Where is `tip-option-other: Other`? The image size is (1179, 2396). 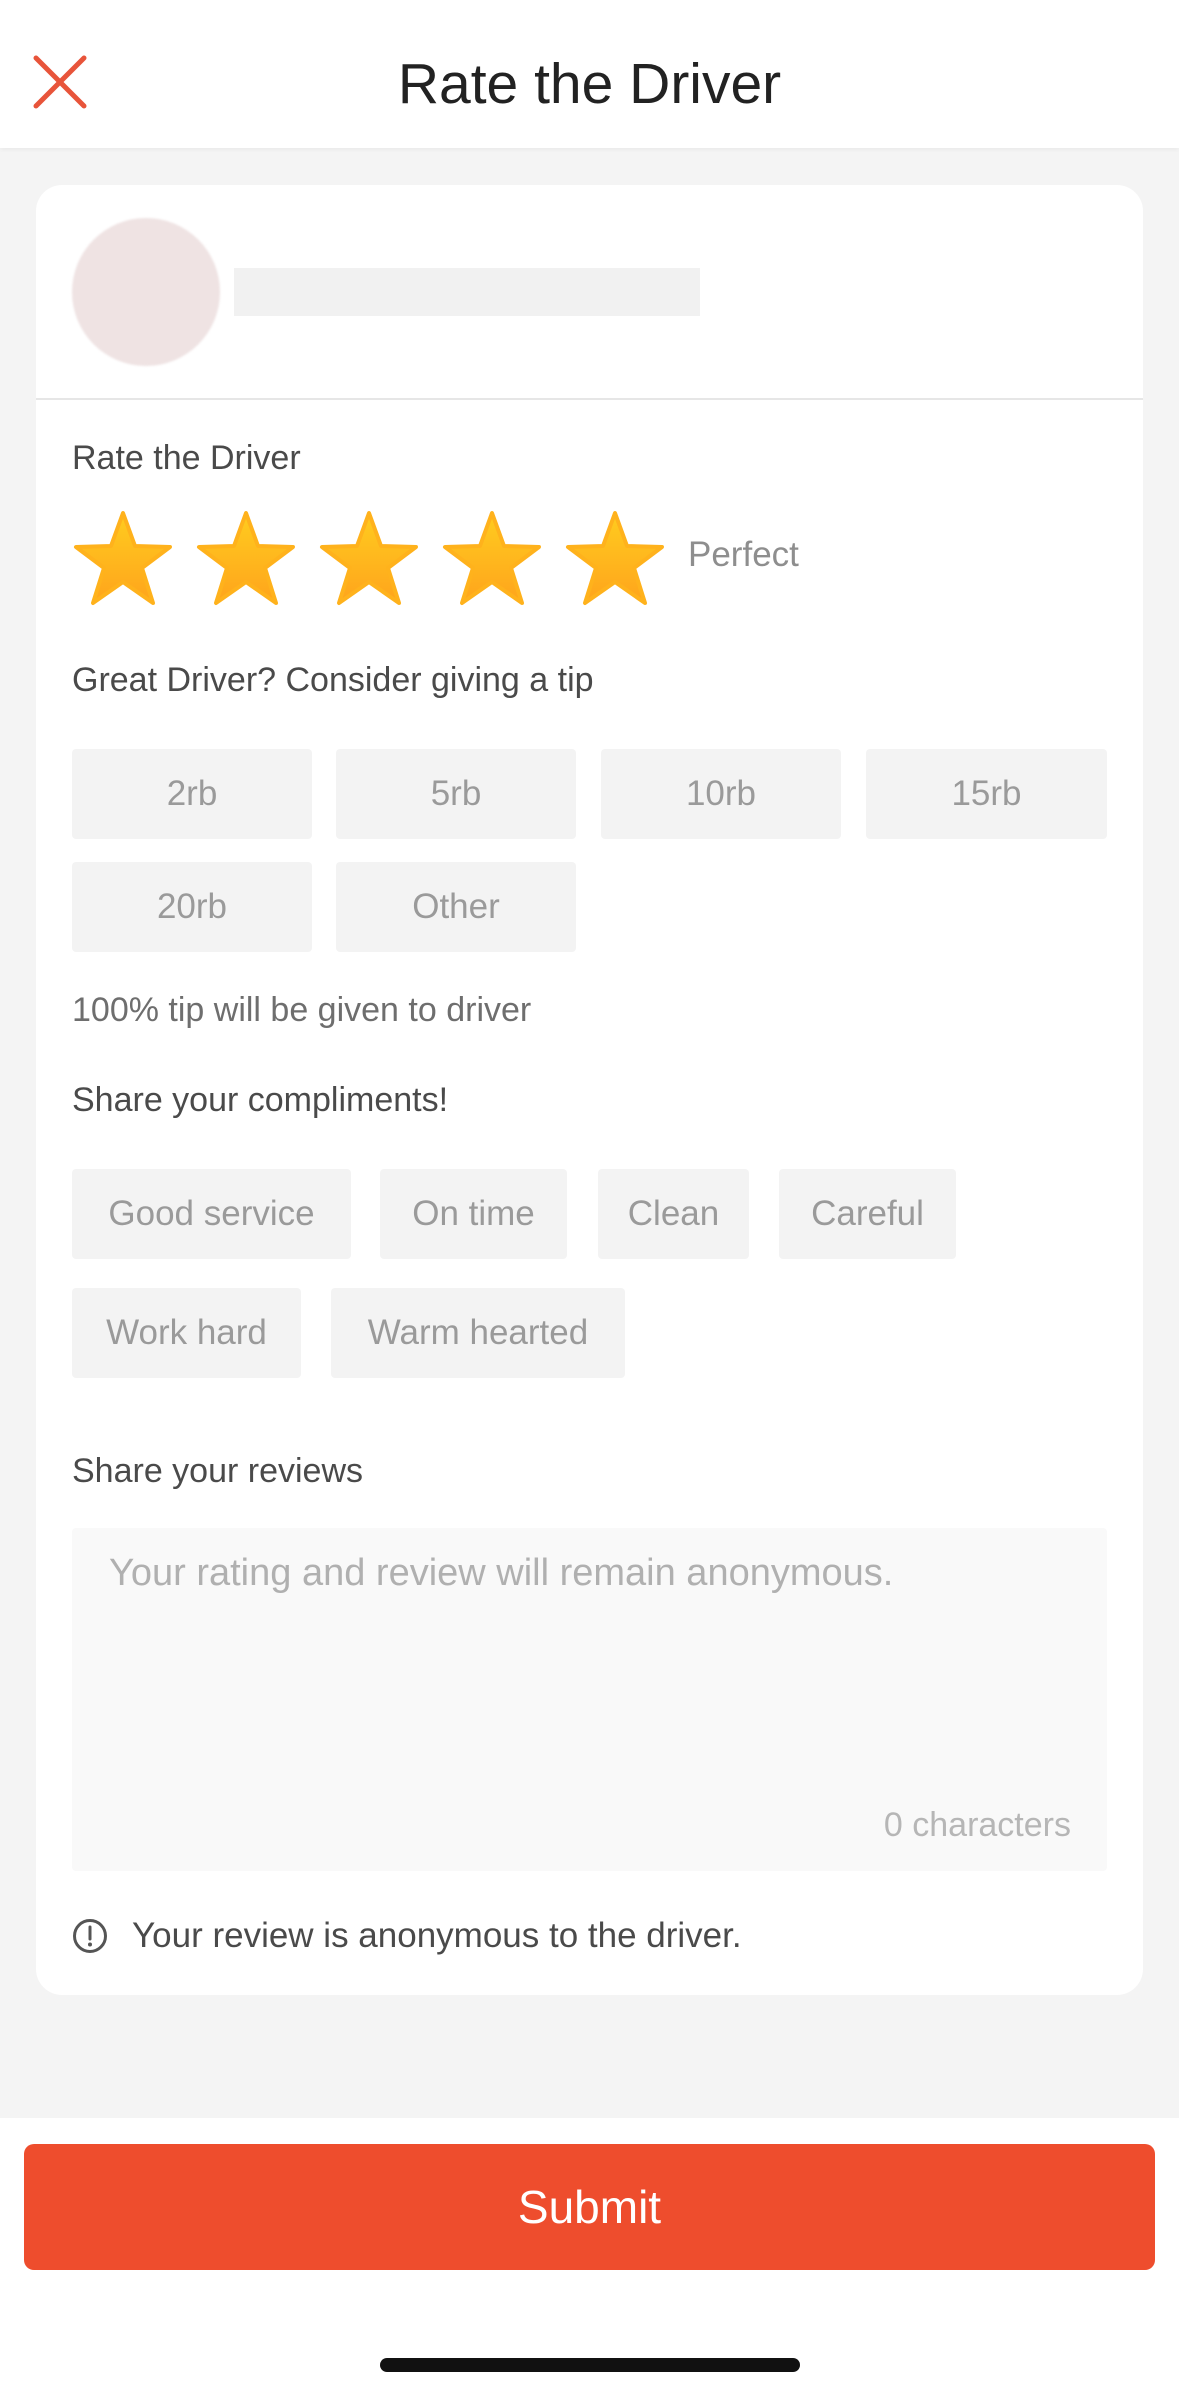 tip-option-other: Other is located at coordinates (456, 907).